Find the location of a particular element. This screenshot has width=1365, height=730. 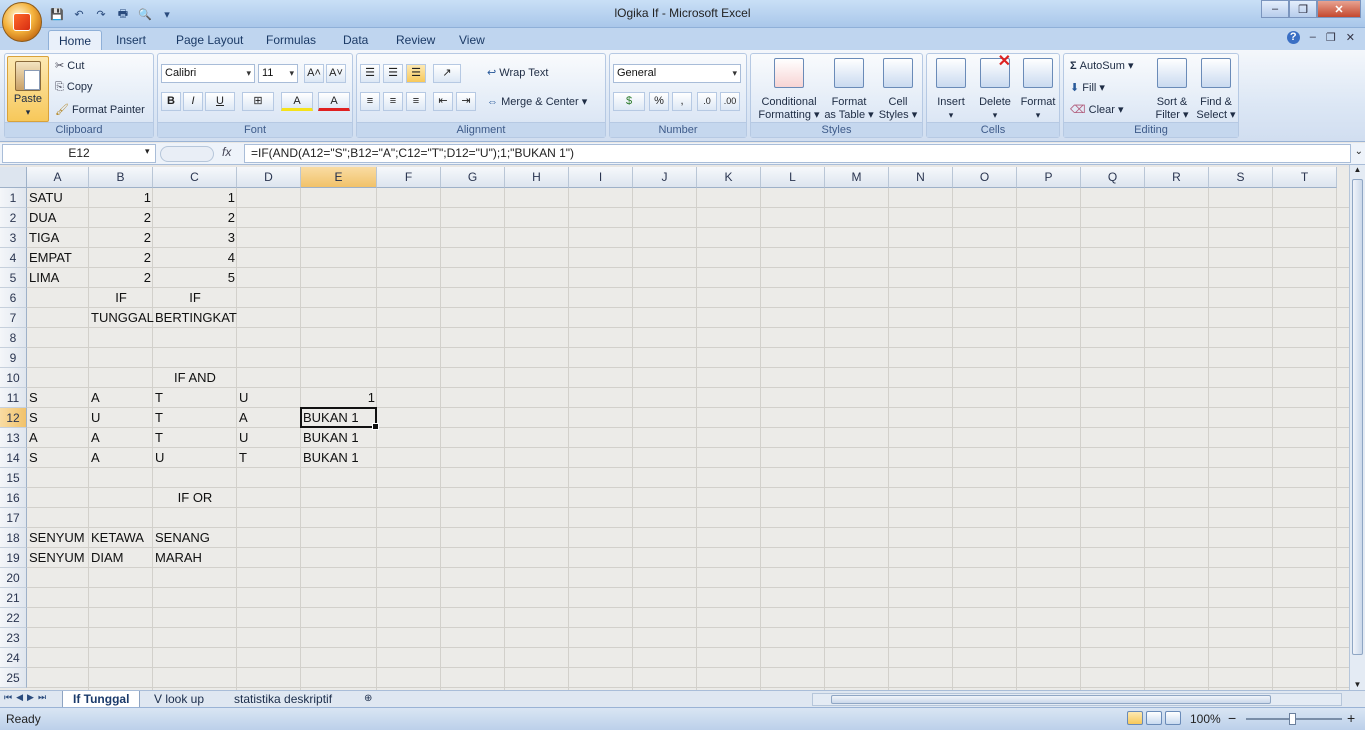

conditional-formatting-button: Conditional Formatting ▾ is located at coordinates (789, 89).